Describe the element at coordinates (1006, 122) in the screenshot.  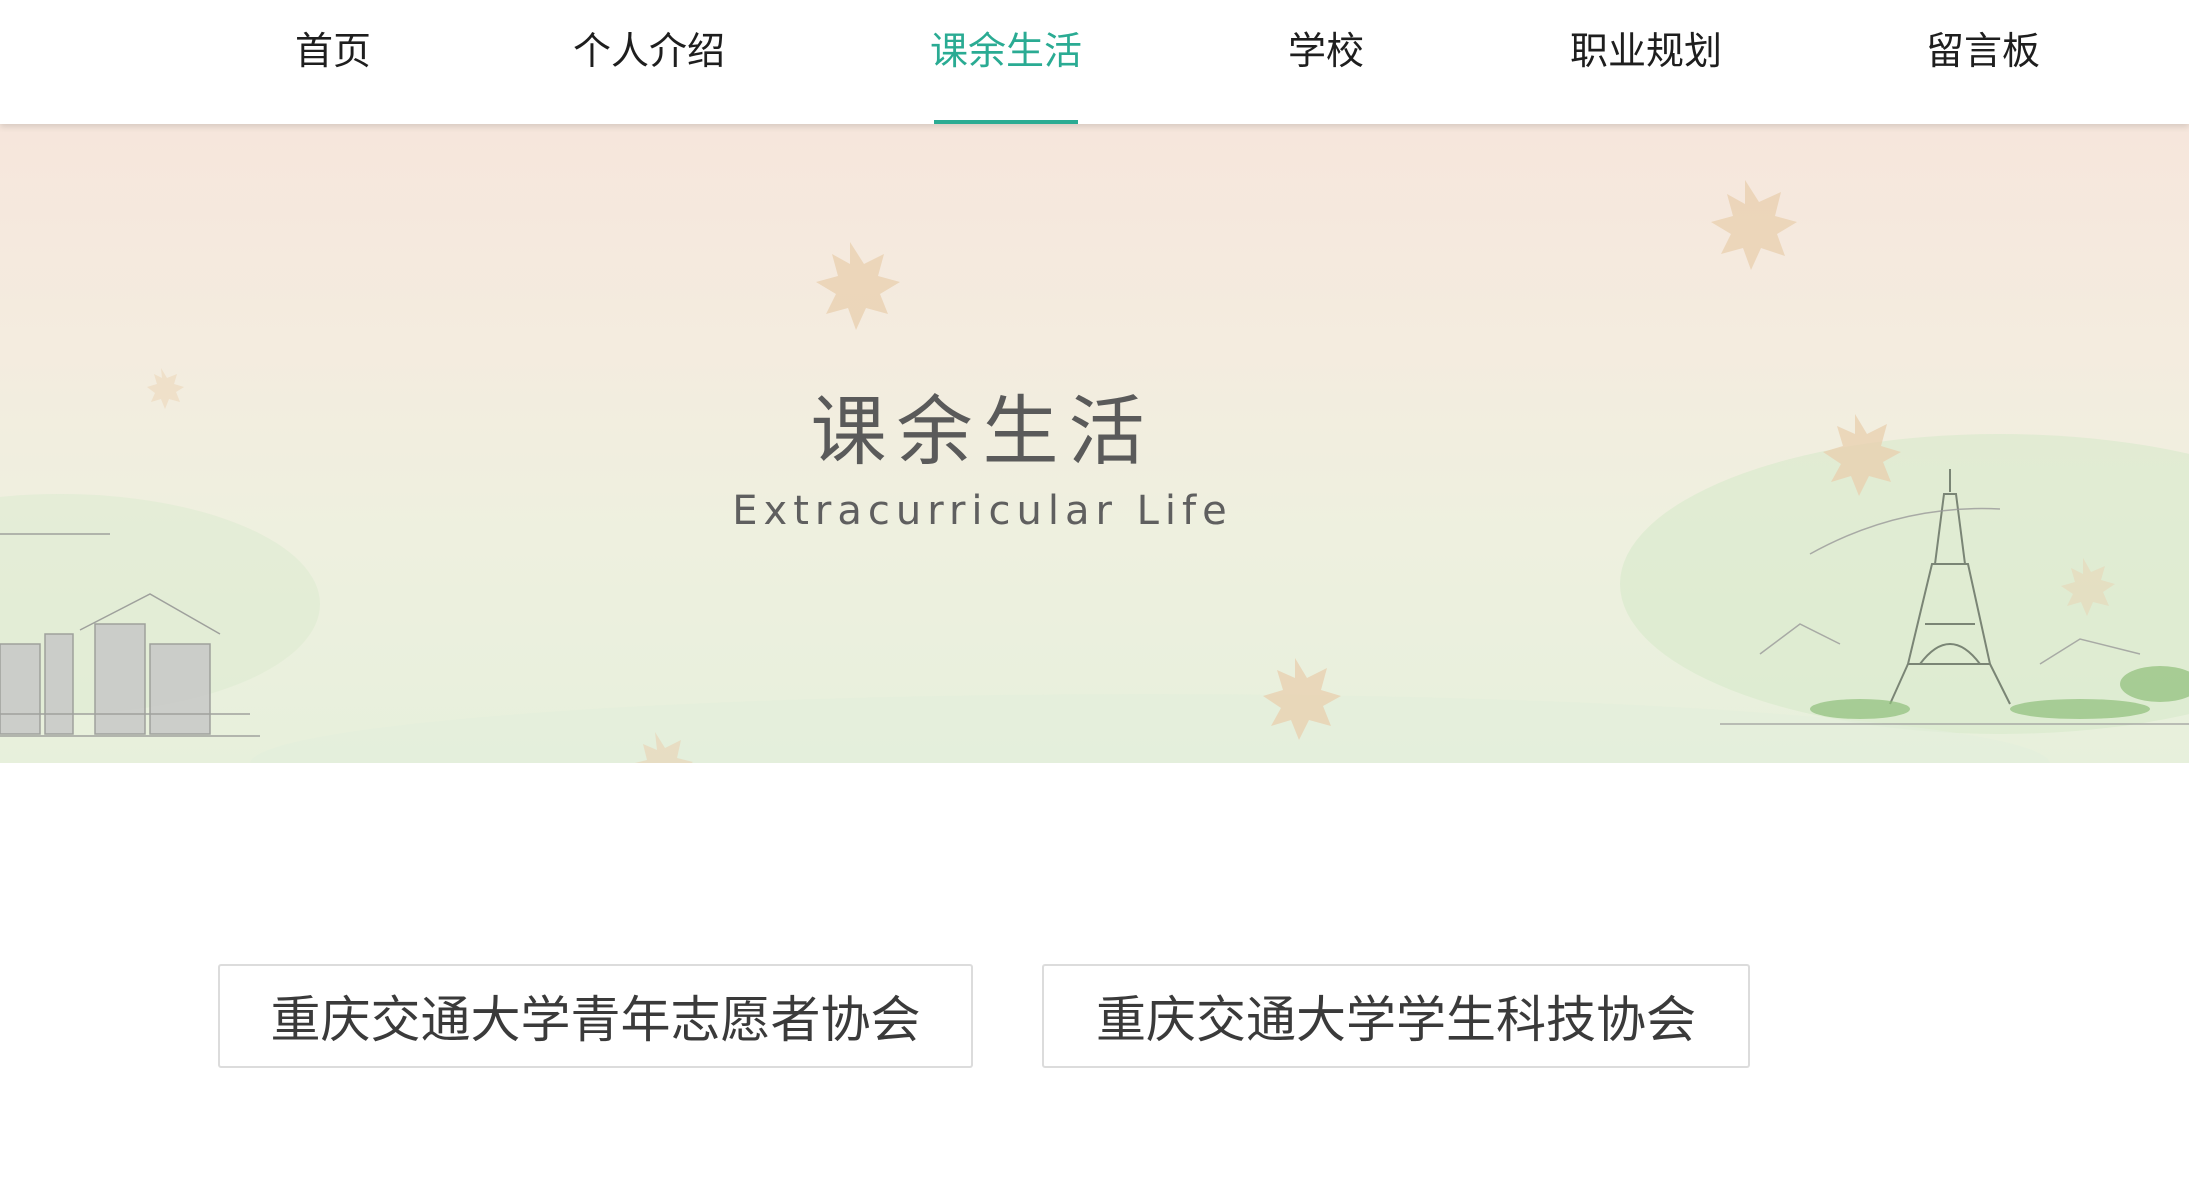
I see `active-tab-underline` at that location.